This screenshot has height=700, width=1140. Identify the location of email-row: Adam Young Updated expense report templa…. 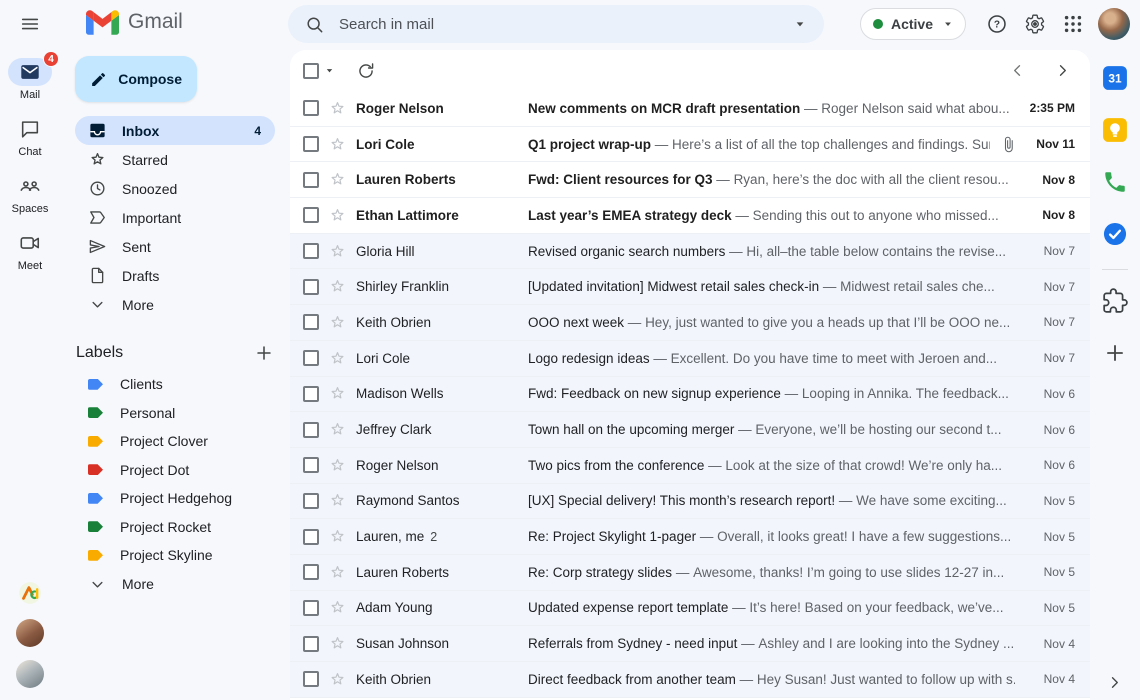
(690, 608).